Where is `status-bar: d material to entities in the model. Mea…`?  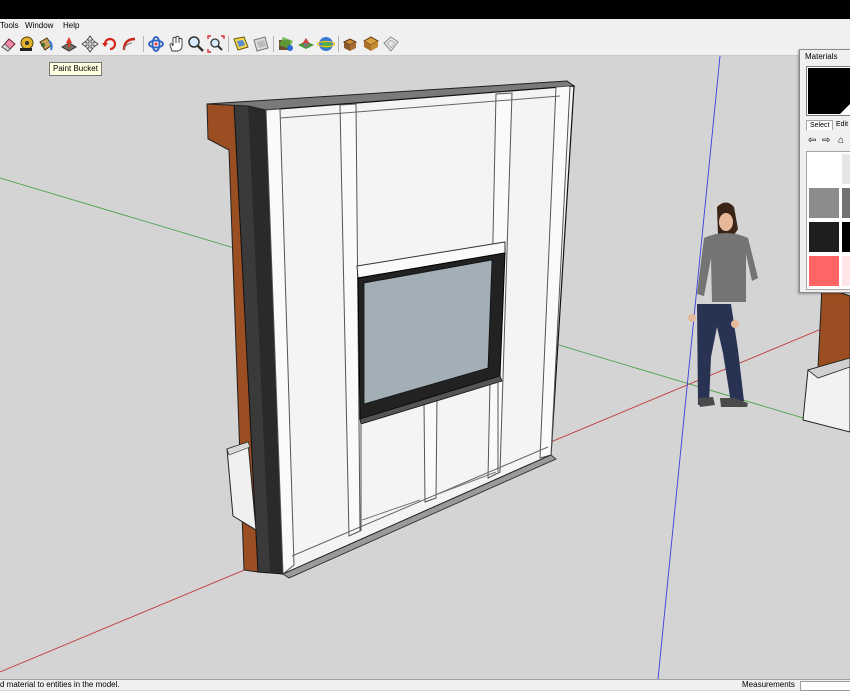 status-bar: d material to entities in the model. Mea… is located at coordinates (425, 685).